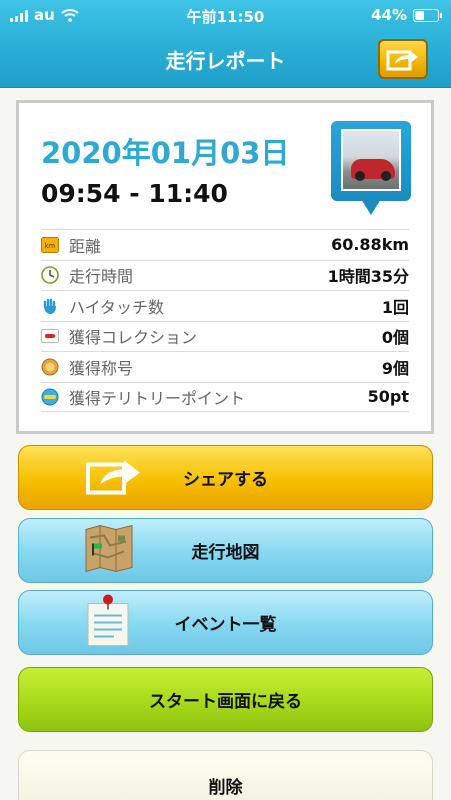 The image size is (451, 800). Describe the element at coordinates (133, 338) in the screenshot. I see `stat-label: 獲得コレクション` at that location.